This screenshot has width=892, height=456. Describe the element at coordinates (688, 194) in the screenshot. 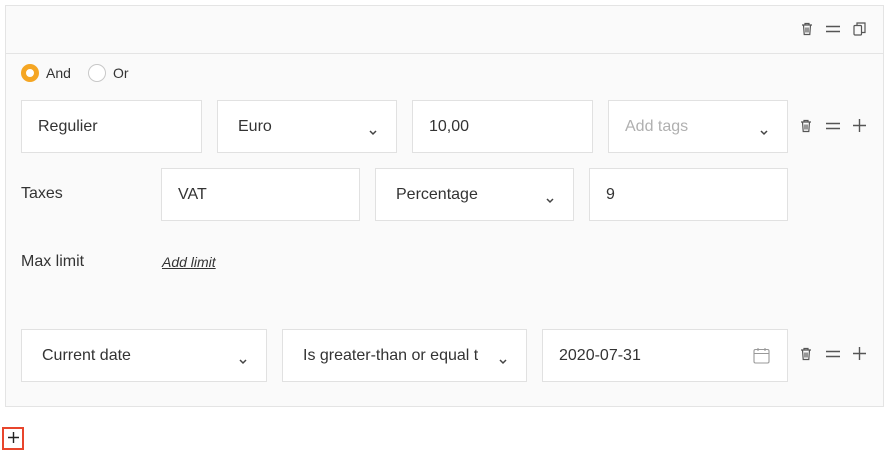

I see `tax-value-input: 9` at that location.